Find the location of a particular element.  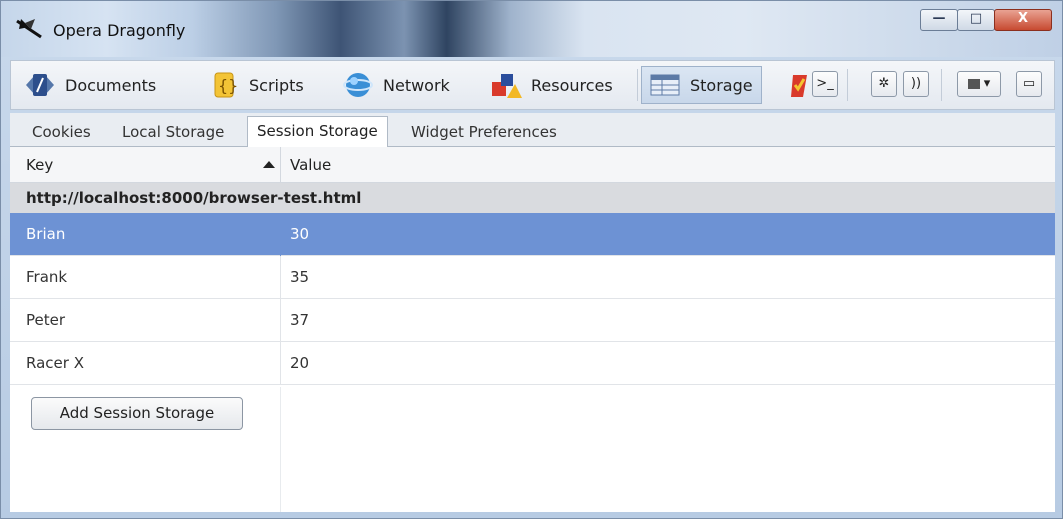

settings-button: ✲ is located at coordinates (884, 84).